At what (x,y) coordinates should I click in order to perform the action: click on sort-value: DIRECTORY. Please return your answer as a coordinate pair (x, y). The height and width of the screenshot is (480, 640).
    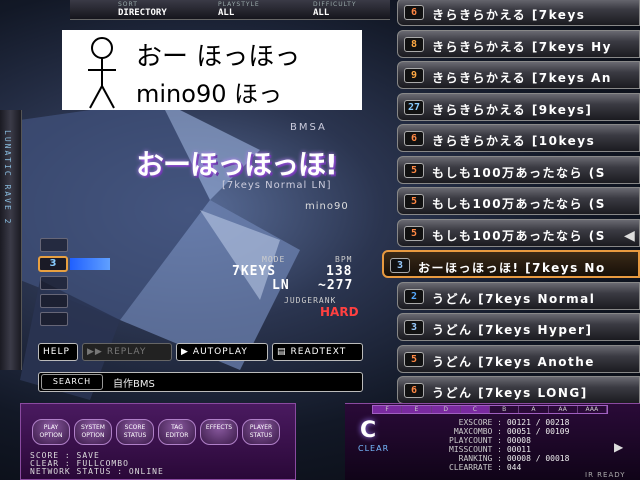
    Looking at the image, I should click on (142, 13).